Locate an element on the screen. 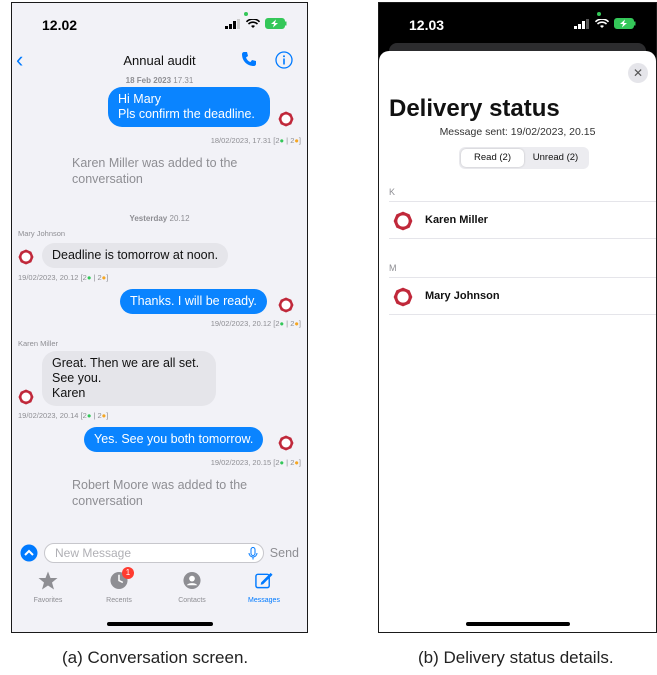 The height and width of the screenshot is (675, 657). outgoing-message: Thanks. I will be ready. is located at coordinates (193, 301).